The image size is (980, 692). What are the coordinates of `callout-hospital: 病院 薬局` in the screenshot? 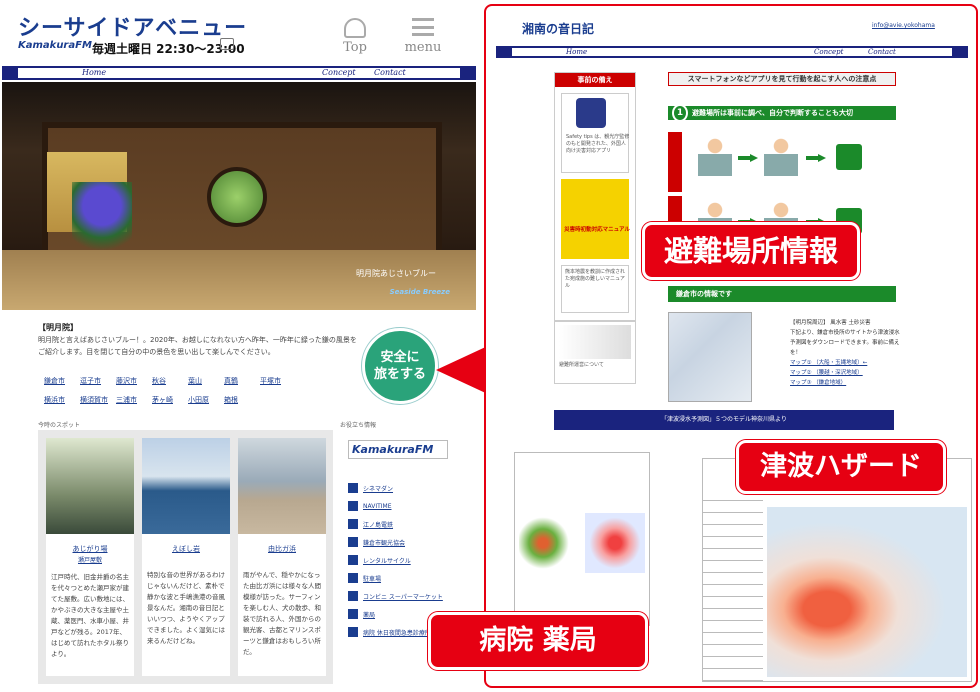 It's located at (538, 641).